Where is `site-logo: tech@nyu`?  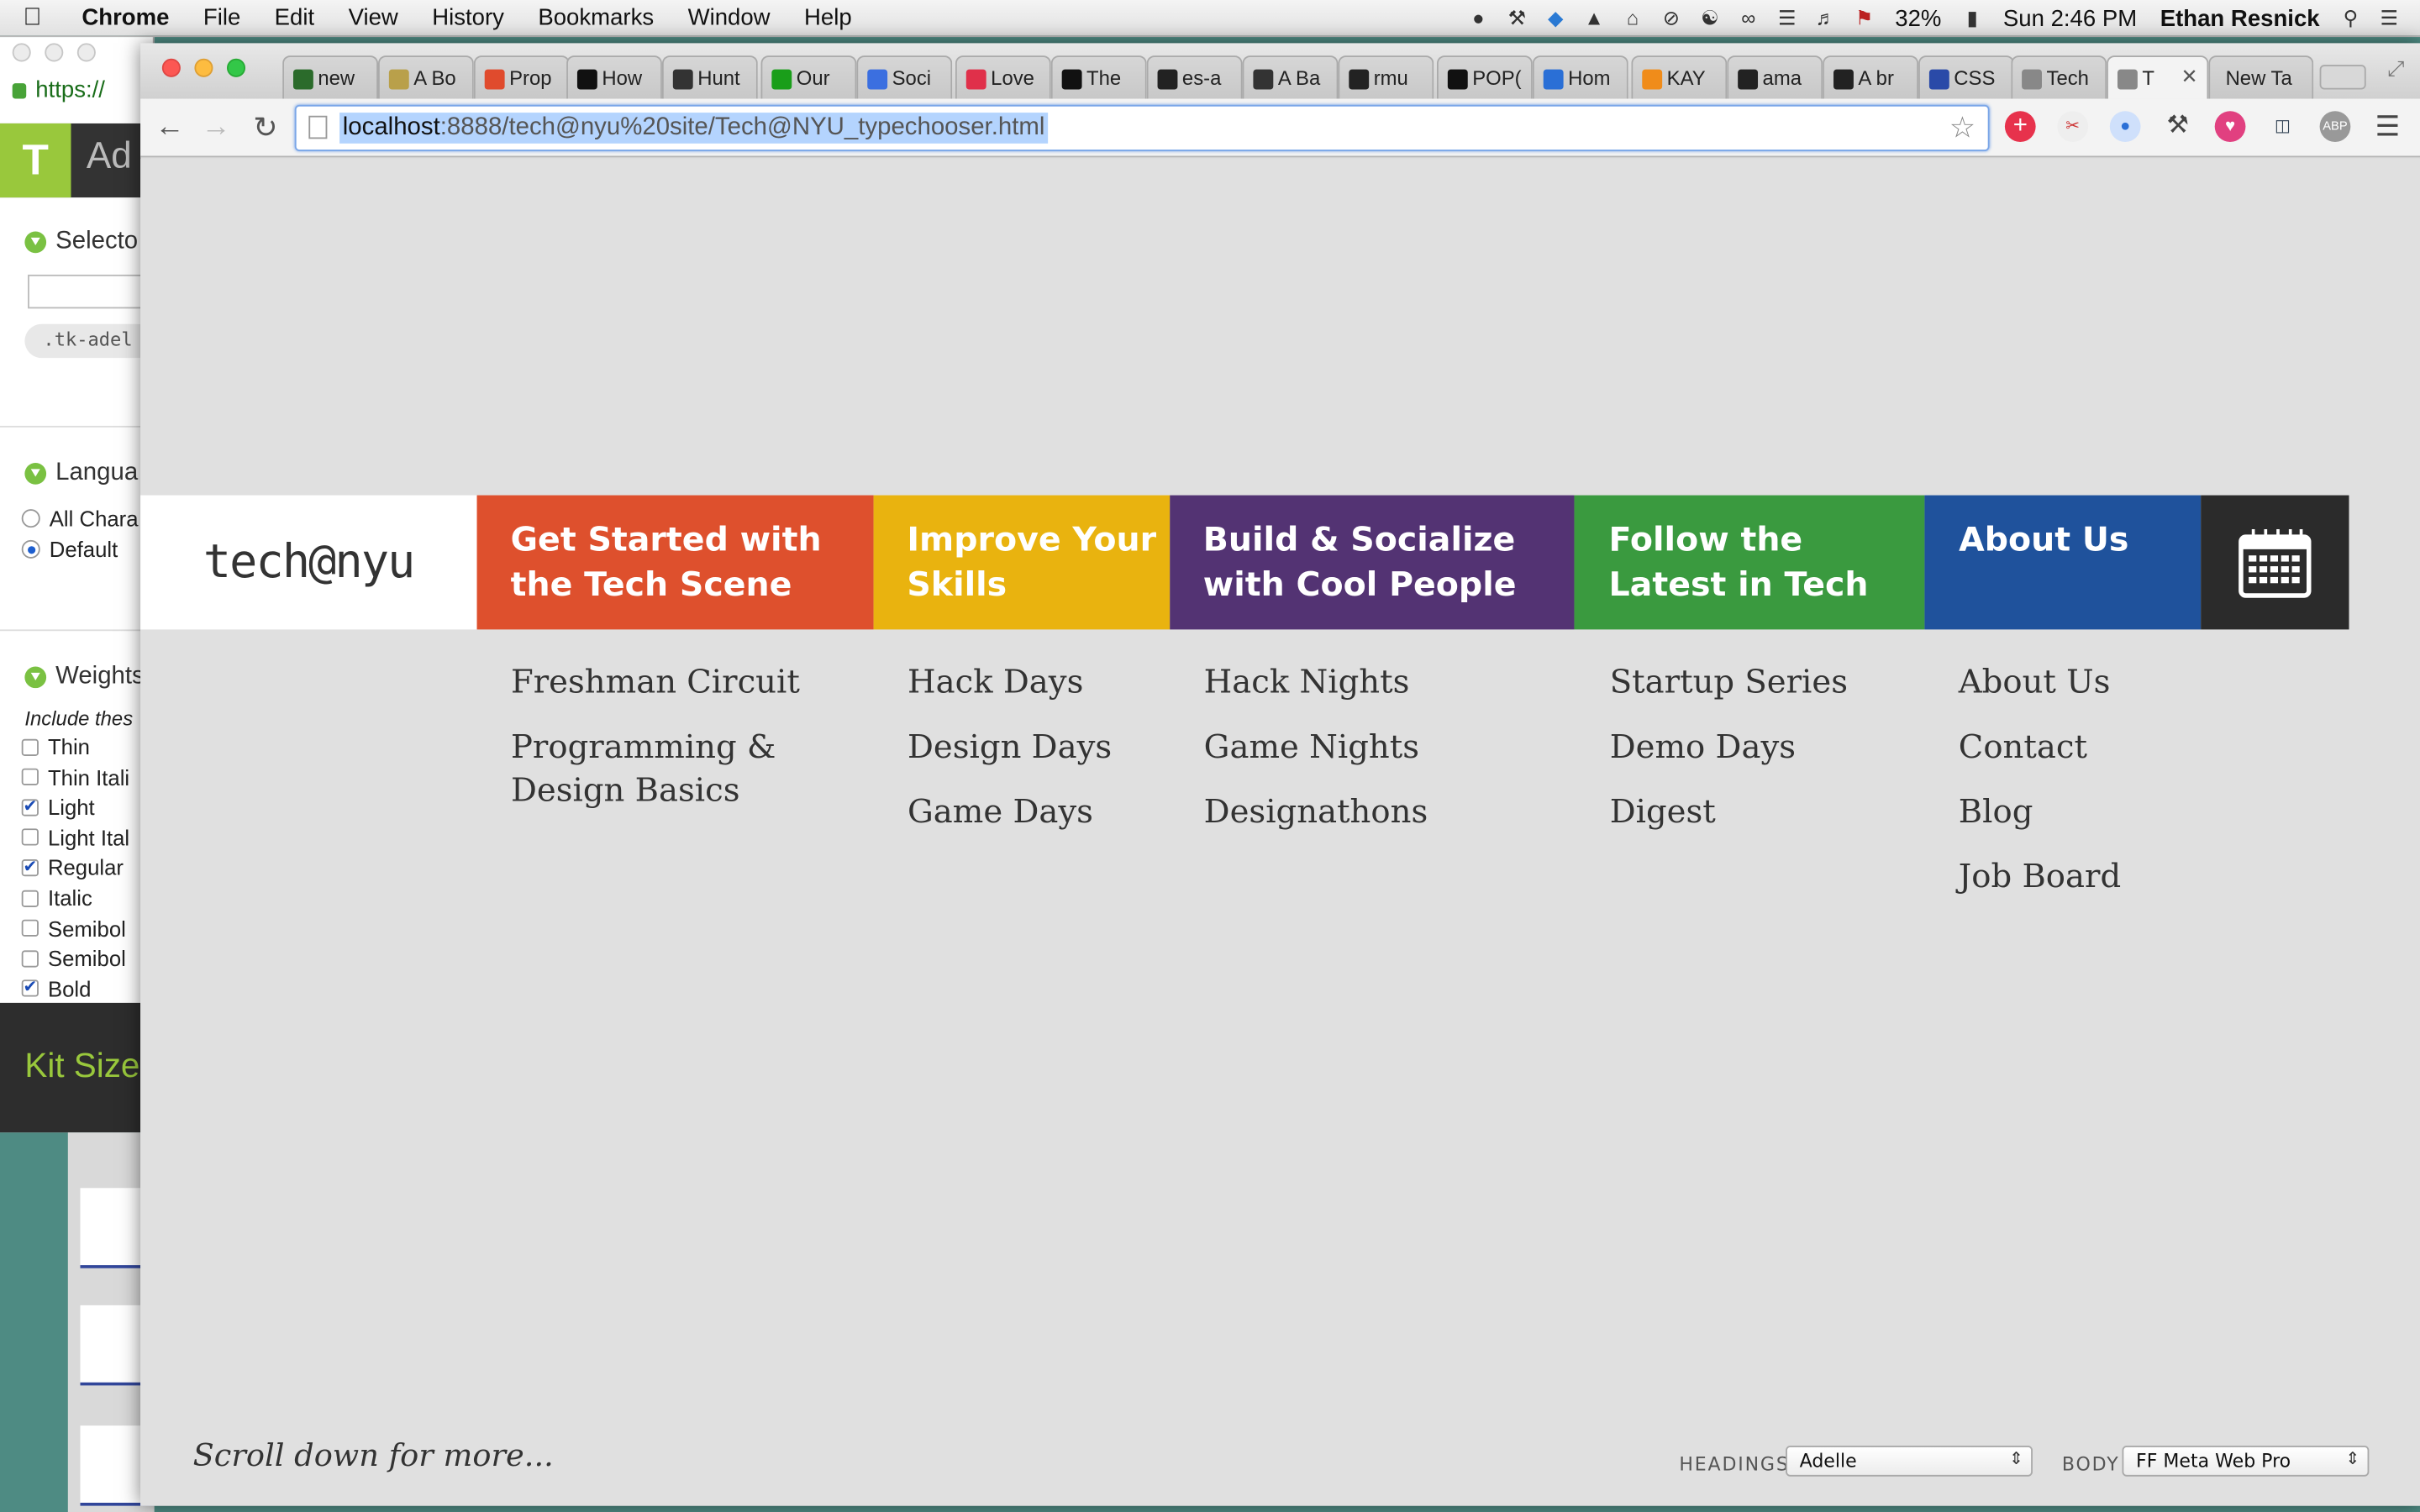
site-logo: tech@nyu is located at coordinates (308, 562).